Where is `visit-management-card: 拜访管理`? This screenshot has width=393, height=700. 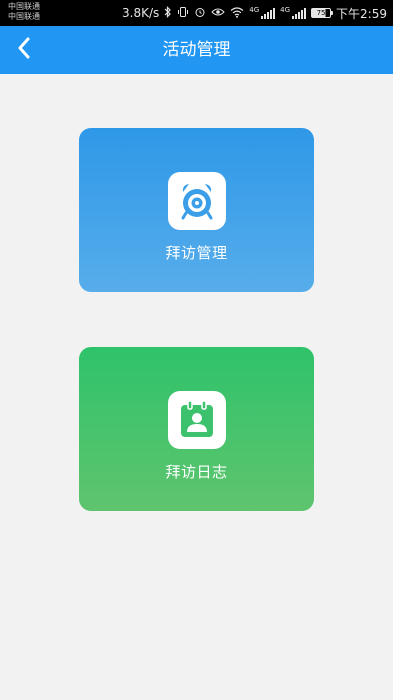
visit-management-card: 拜访管理 is located at coordinates (196, 210).